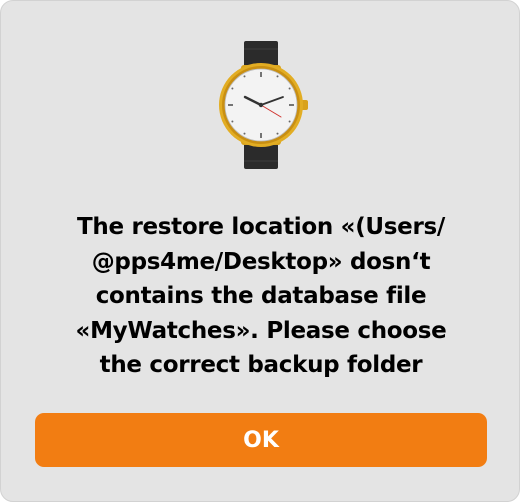  I want to click on ok-button: OK, so click(261, 440).